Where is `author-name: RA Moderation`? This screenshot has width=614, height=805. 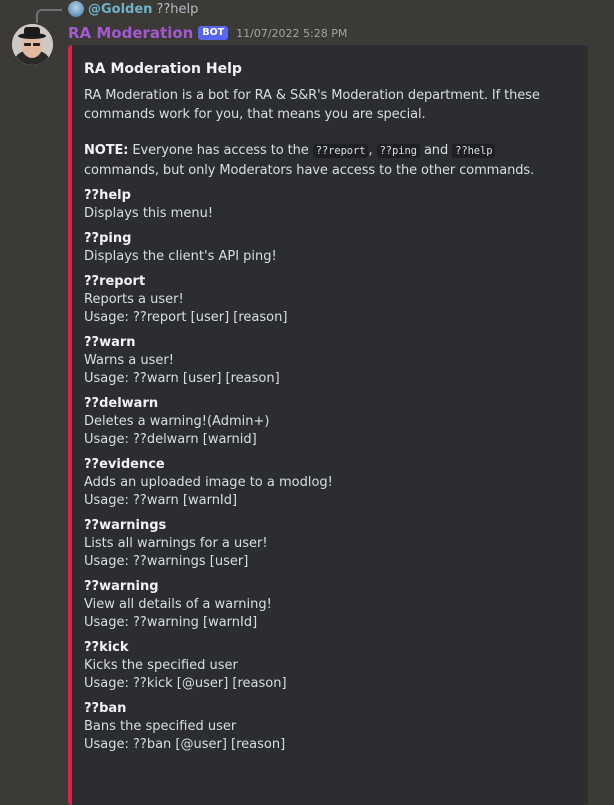 author-name: RA Moderation is located at coordinates (130, 33).